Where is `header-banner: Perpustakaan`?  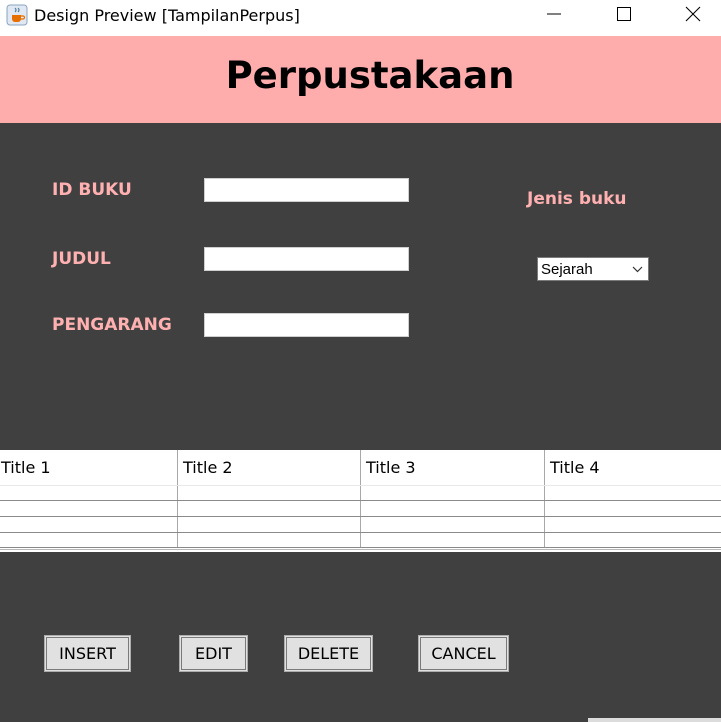 header-banner: Perpustakaan is located at coordinates (360, 79).